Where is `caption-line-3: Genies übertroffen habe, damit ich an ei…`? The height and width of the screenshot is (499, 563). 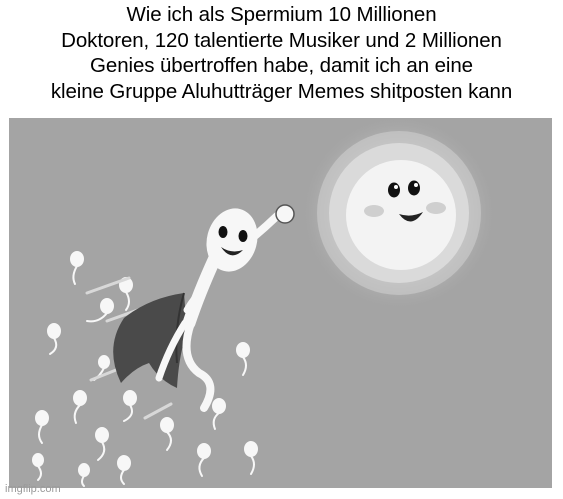 caption-line-3: Genies übertroffen habe, damit ich an ei… is located at coordinates (281, 65).